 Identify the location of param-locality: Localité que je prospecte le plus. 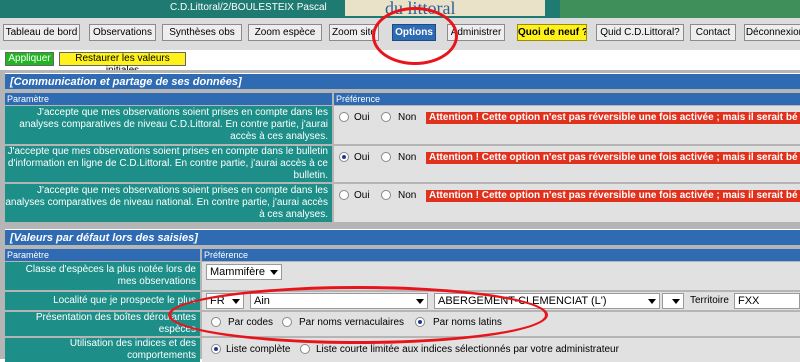
(102, 301).